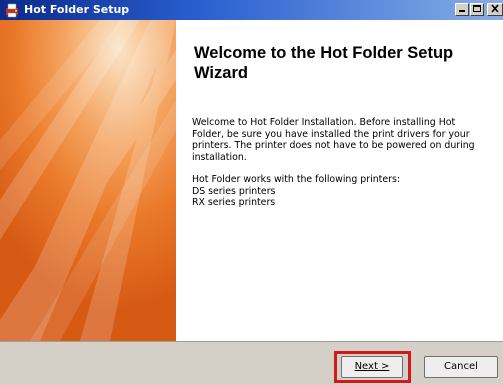  I want to click on list-item: DS series printers, so click(234, 191).